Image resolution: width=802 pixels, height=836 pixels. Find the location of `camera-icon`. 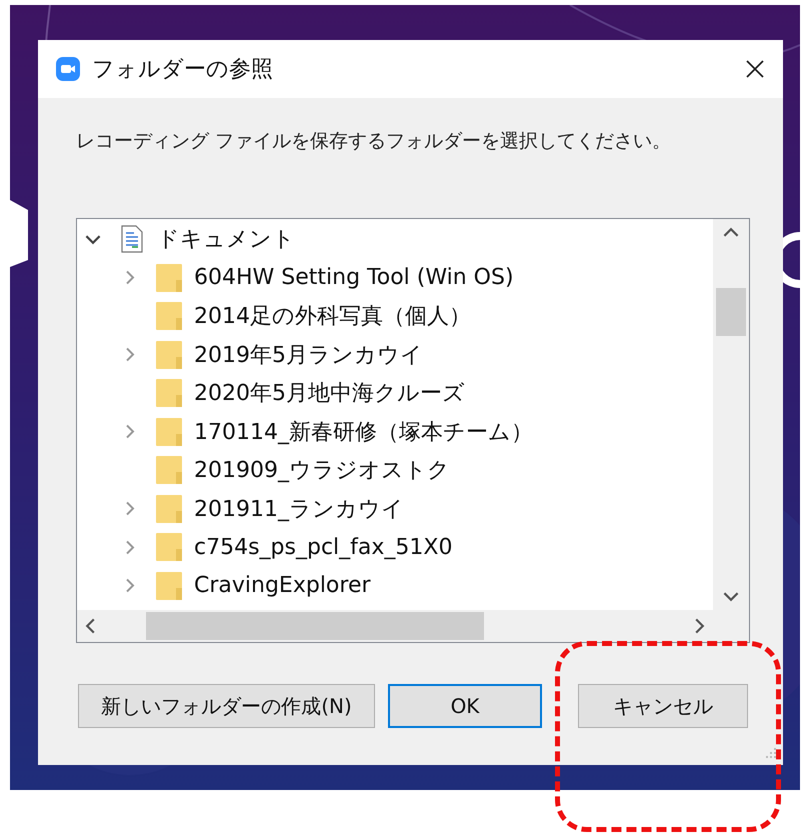

camera-icon is located at coordinates (68, 69).